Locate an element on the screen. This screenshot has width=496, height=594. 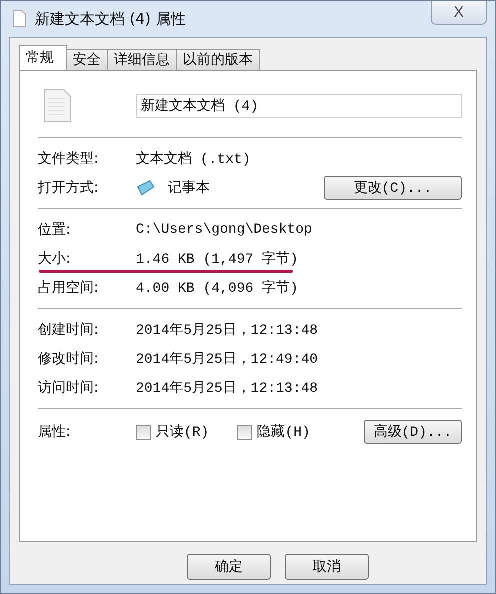
field-label: 访问时间: is located at coordinates (68, 387).